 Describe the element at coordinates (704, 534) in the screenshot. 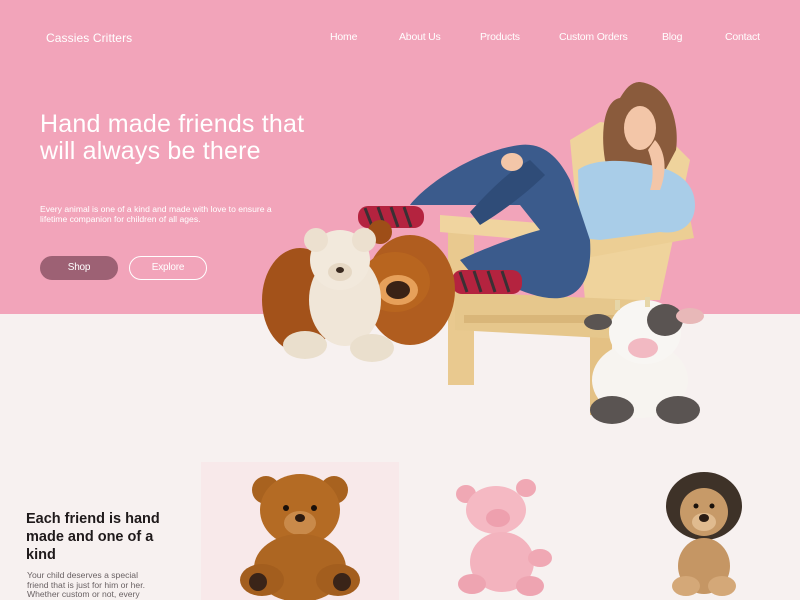

I see `lion-plush-image` at that location.